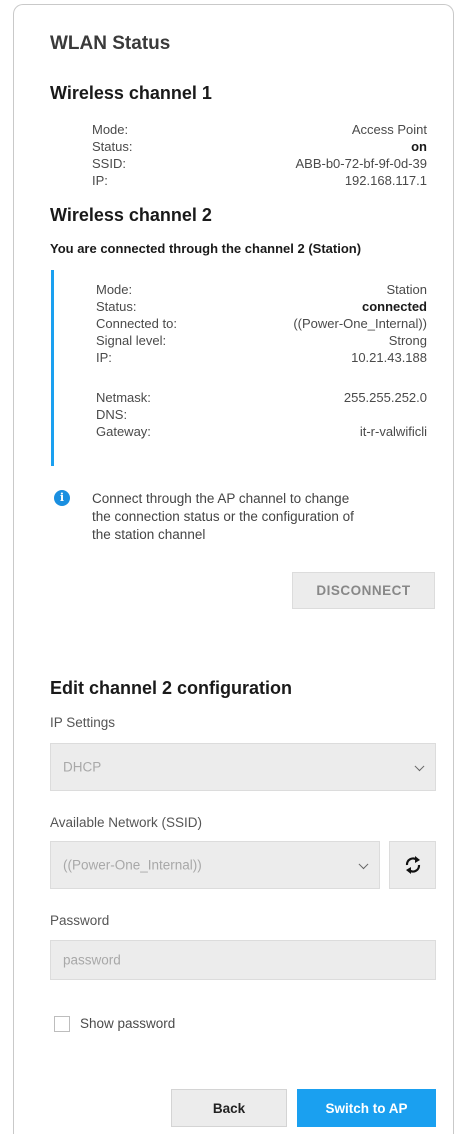 This screenshot has height=1138, width=458. What do you see at coordinates (116, 306) in the screenshot?
I see `ch2-status-label: Status:` at bounding box center [116, 306].